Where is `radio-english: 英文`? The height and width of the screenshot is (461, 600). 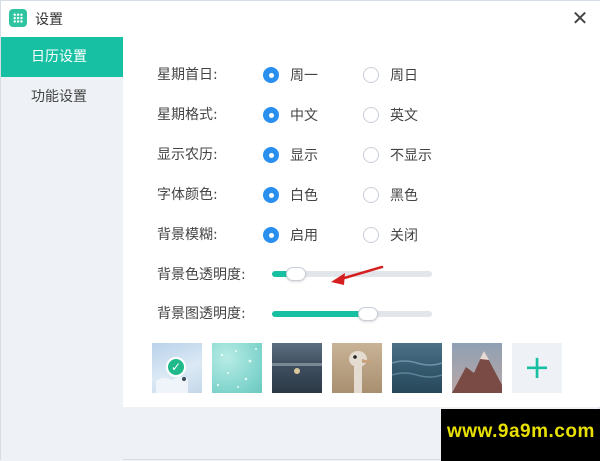 radio-english: 英文 is located at coordinates (390, 115).